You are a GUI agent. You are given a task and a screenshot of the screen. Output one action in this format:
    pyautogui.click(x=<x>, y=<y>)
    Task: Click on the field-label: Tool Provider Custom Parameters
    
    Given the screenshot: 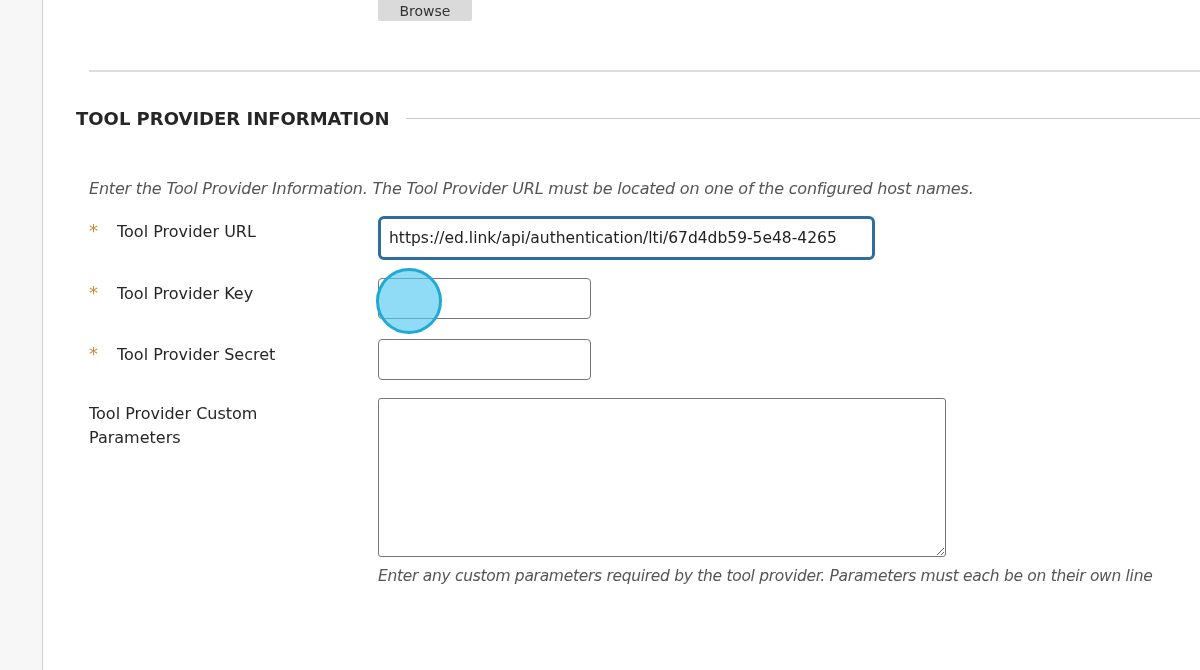 What is the action you would take?
    pyautogui.click(x=174, y=426)
    